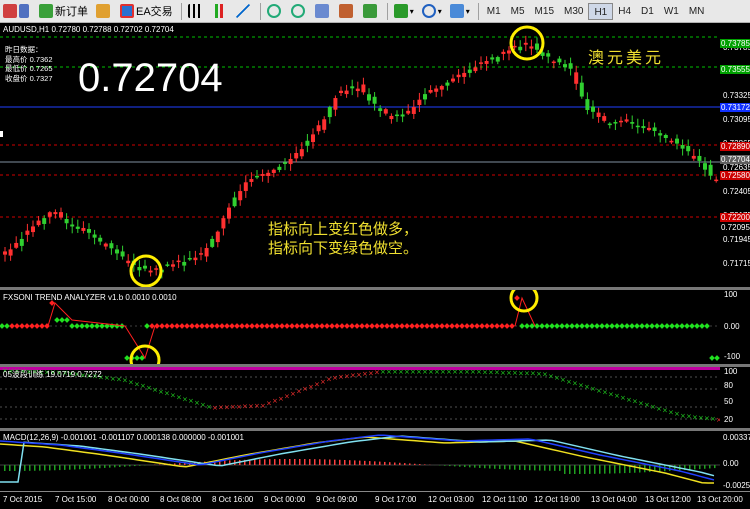  Describe the element at coordinates (697, 11) in the screenshot. I see `timeframe-mn: MN` at that location.